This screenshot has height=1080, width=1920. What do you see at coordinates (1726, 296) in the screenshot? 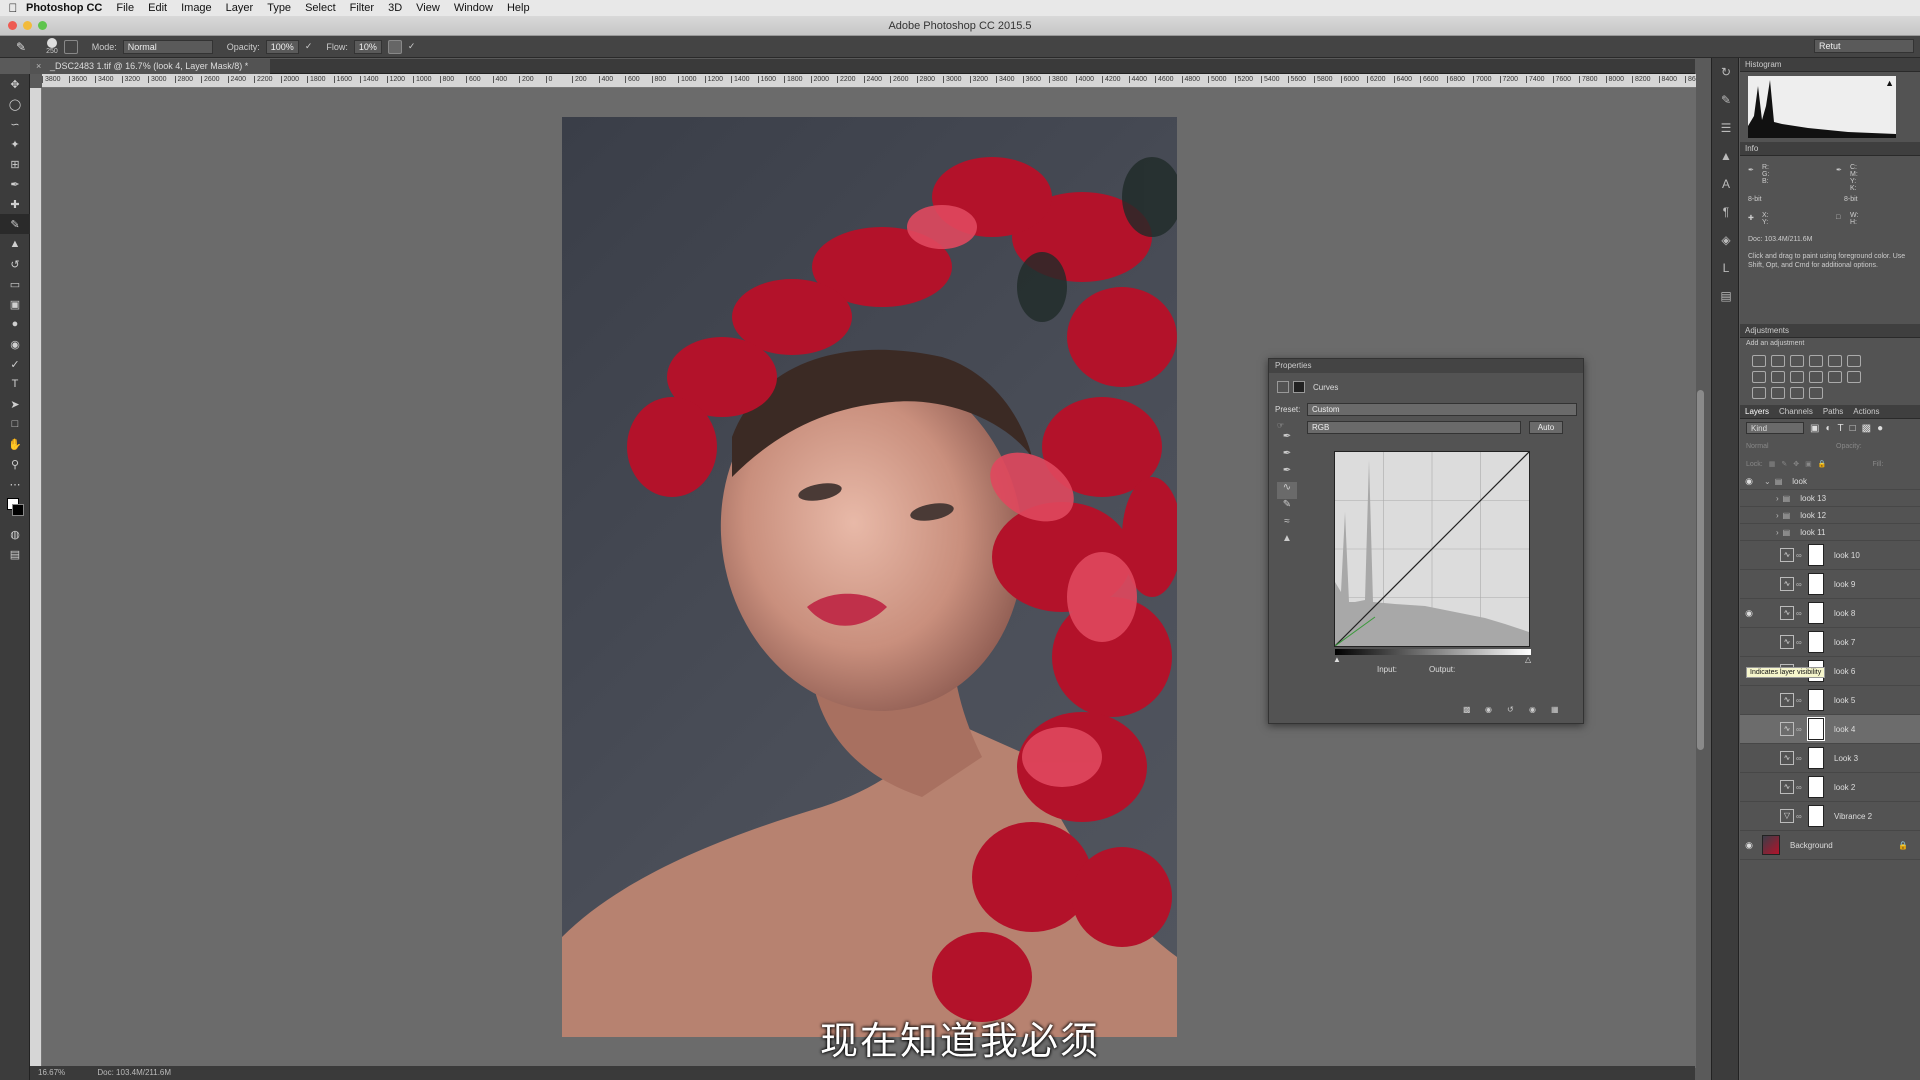
I see `tool-presets-icon: ▤` at bounding box center [1726, 296].